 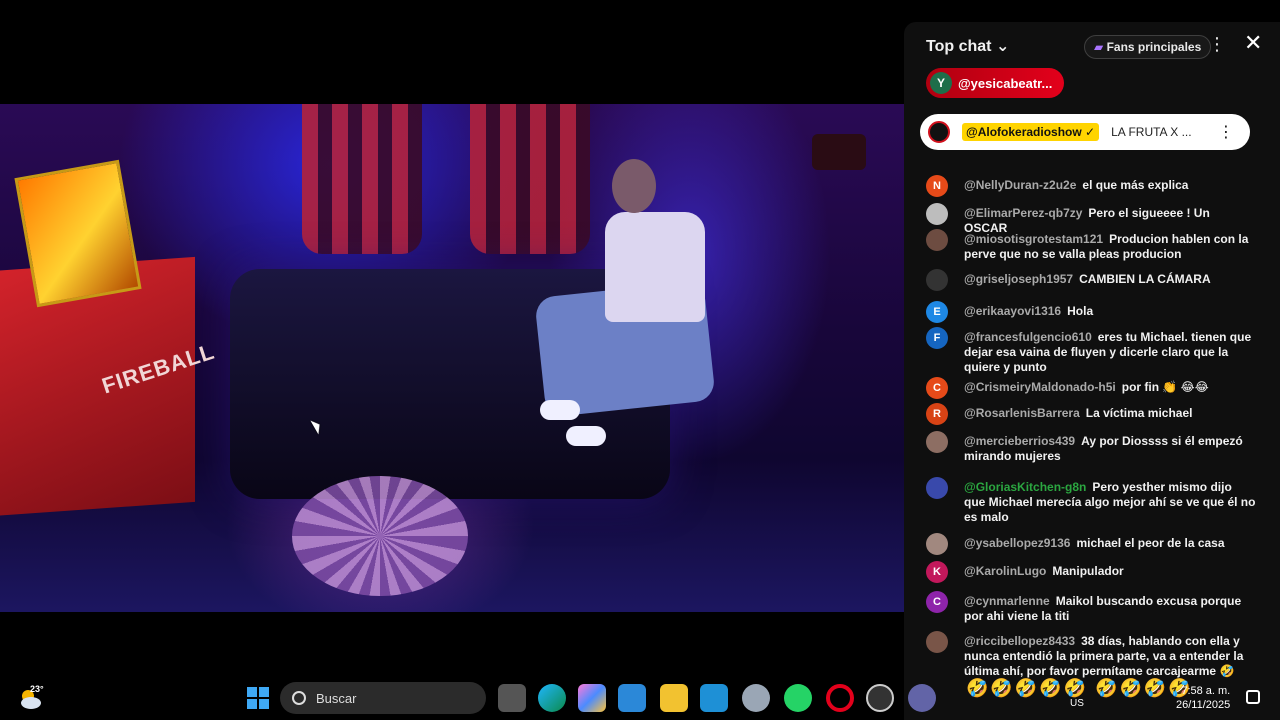 I want to click on chat-message: R @RosarlenisBarrera La víctima michael, so click(x=1092, y=413).